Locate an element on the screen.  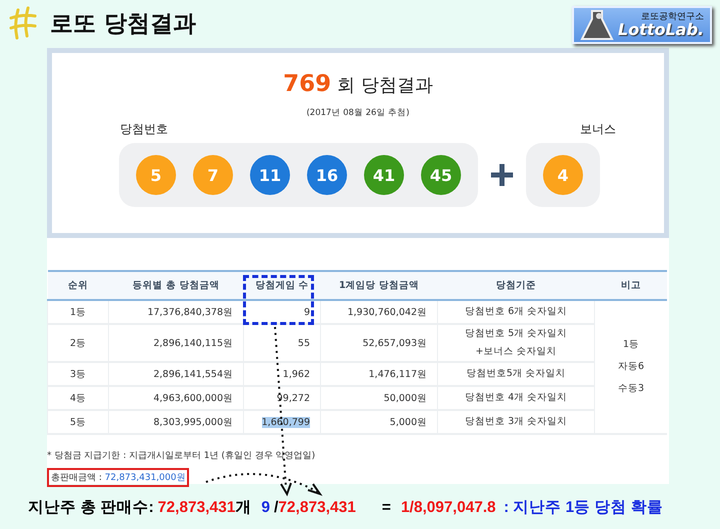
criteria-line: +보너스 숫자일치 is located at coordinates (516, 352).